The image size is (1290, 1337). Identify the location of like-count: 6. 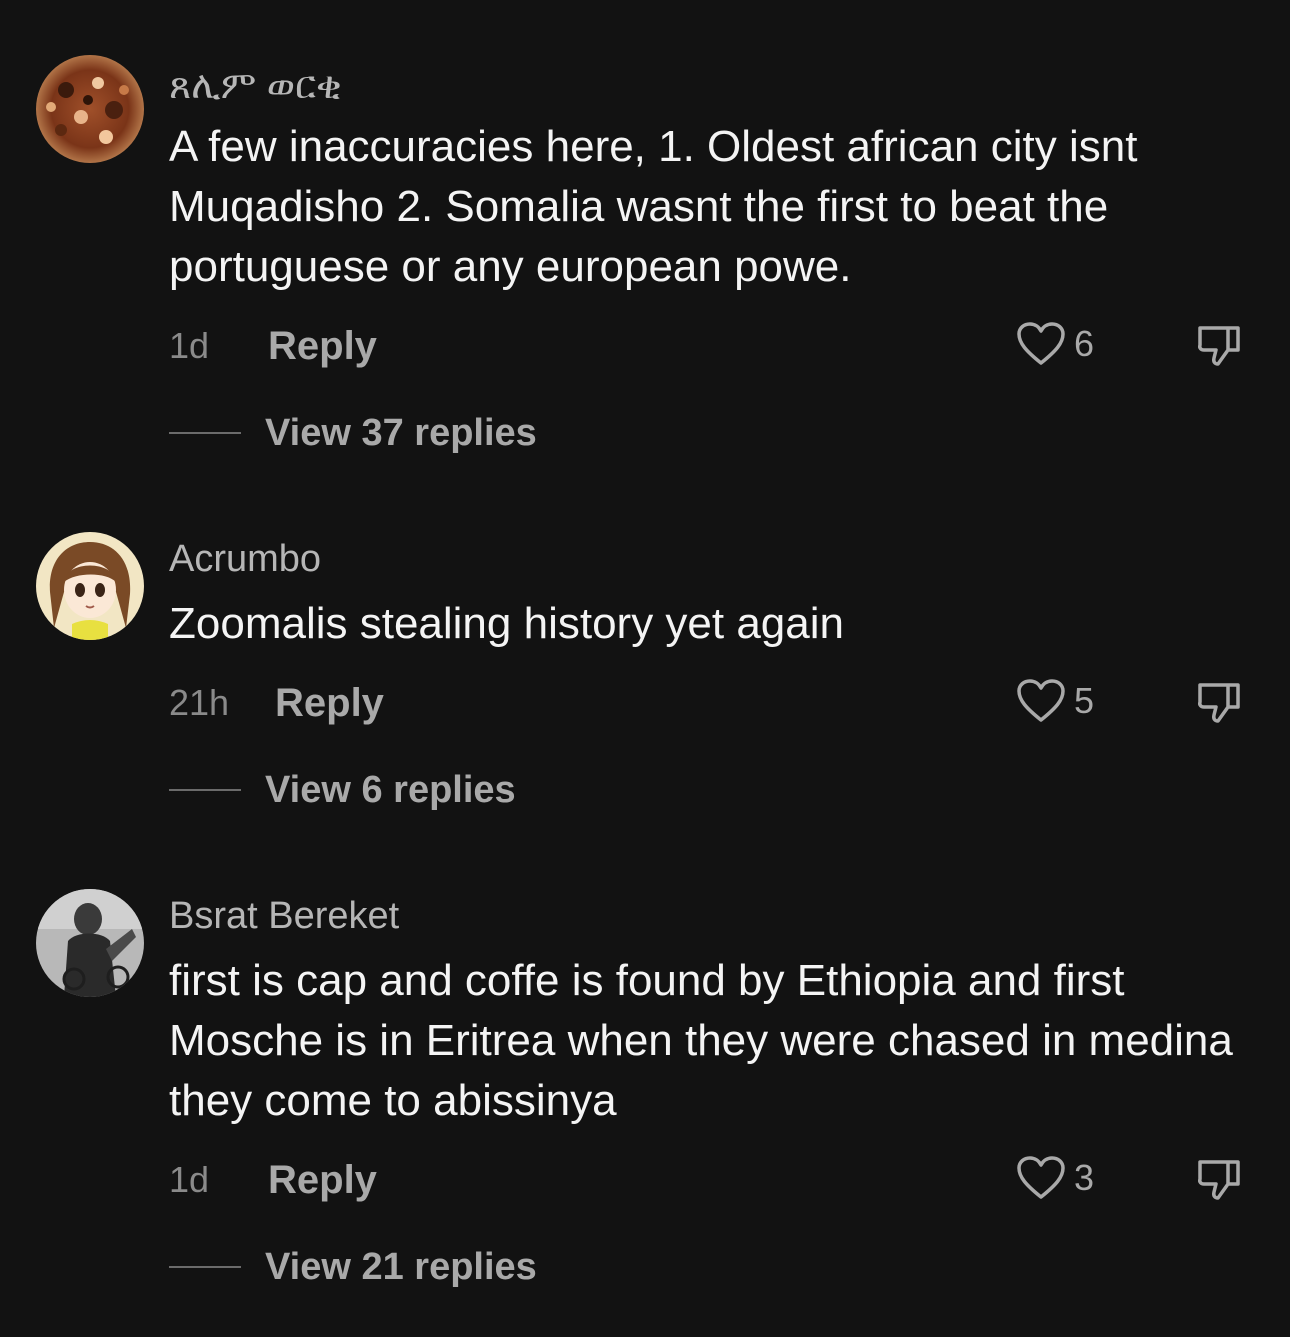
(1084, 343).